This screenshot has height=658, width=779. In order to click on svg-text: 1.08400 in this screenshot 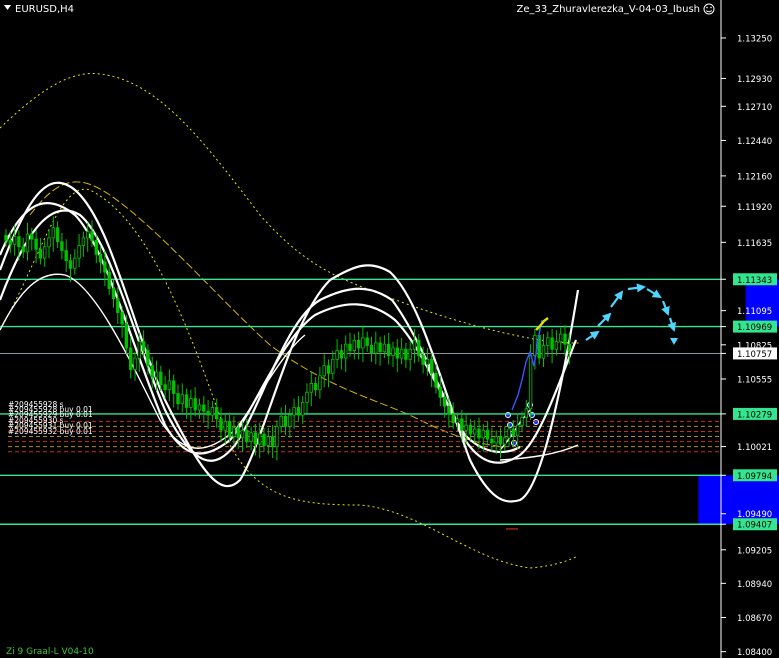, I will do `click(754, 653)`.